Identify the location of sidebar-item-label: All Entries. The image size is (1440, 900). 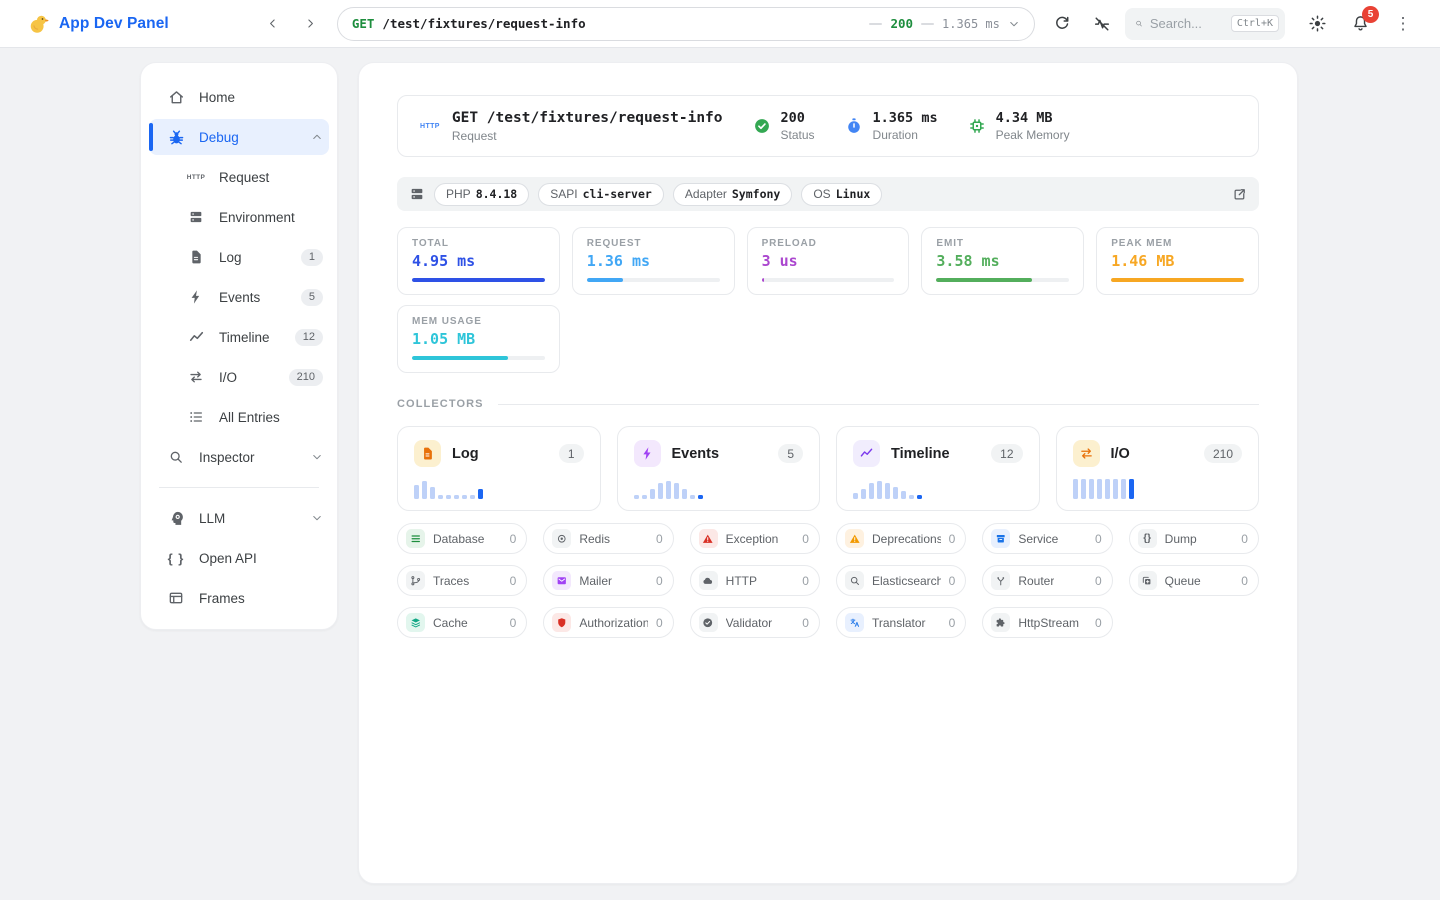
(249, 417).